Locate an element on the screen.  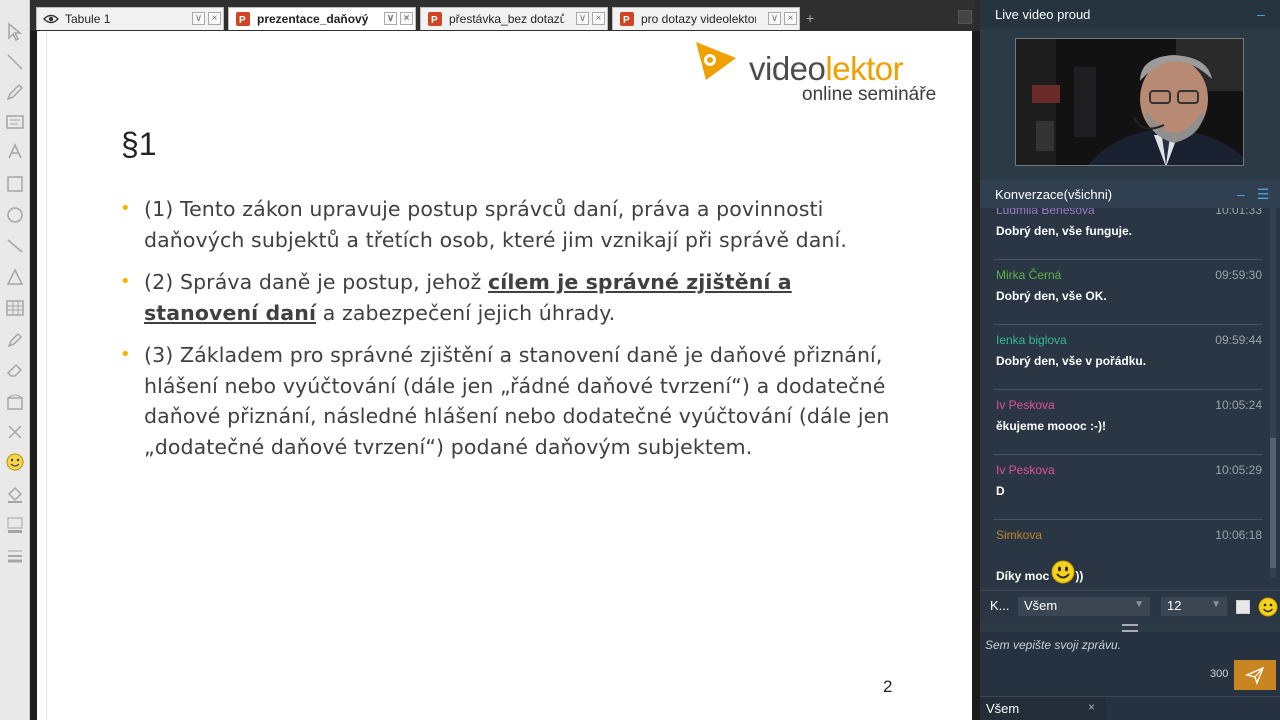
resize-grip is located at coordinates (1130, 628).